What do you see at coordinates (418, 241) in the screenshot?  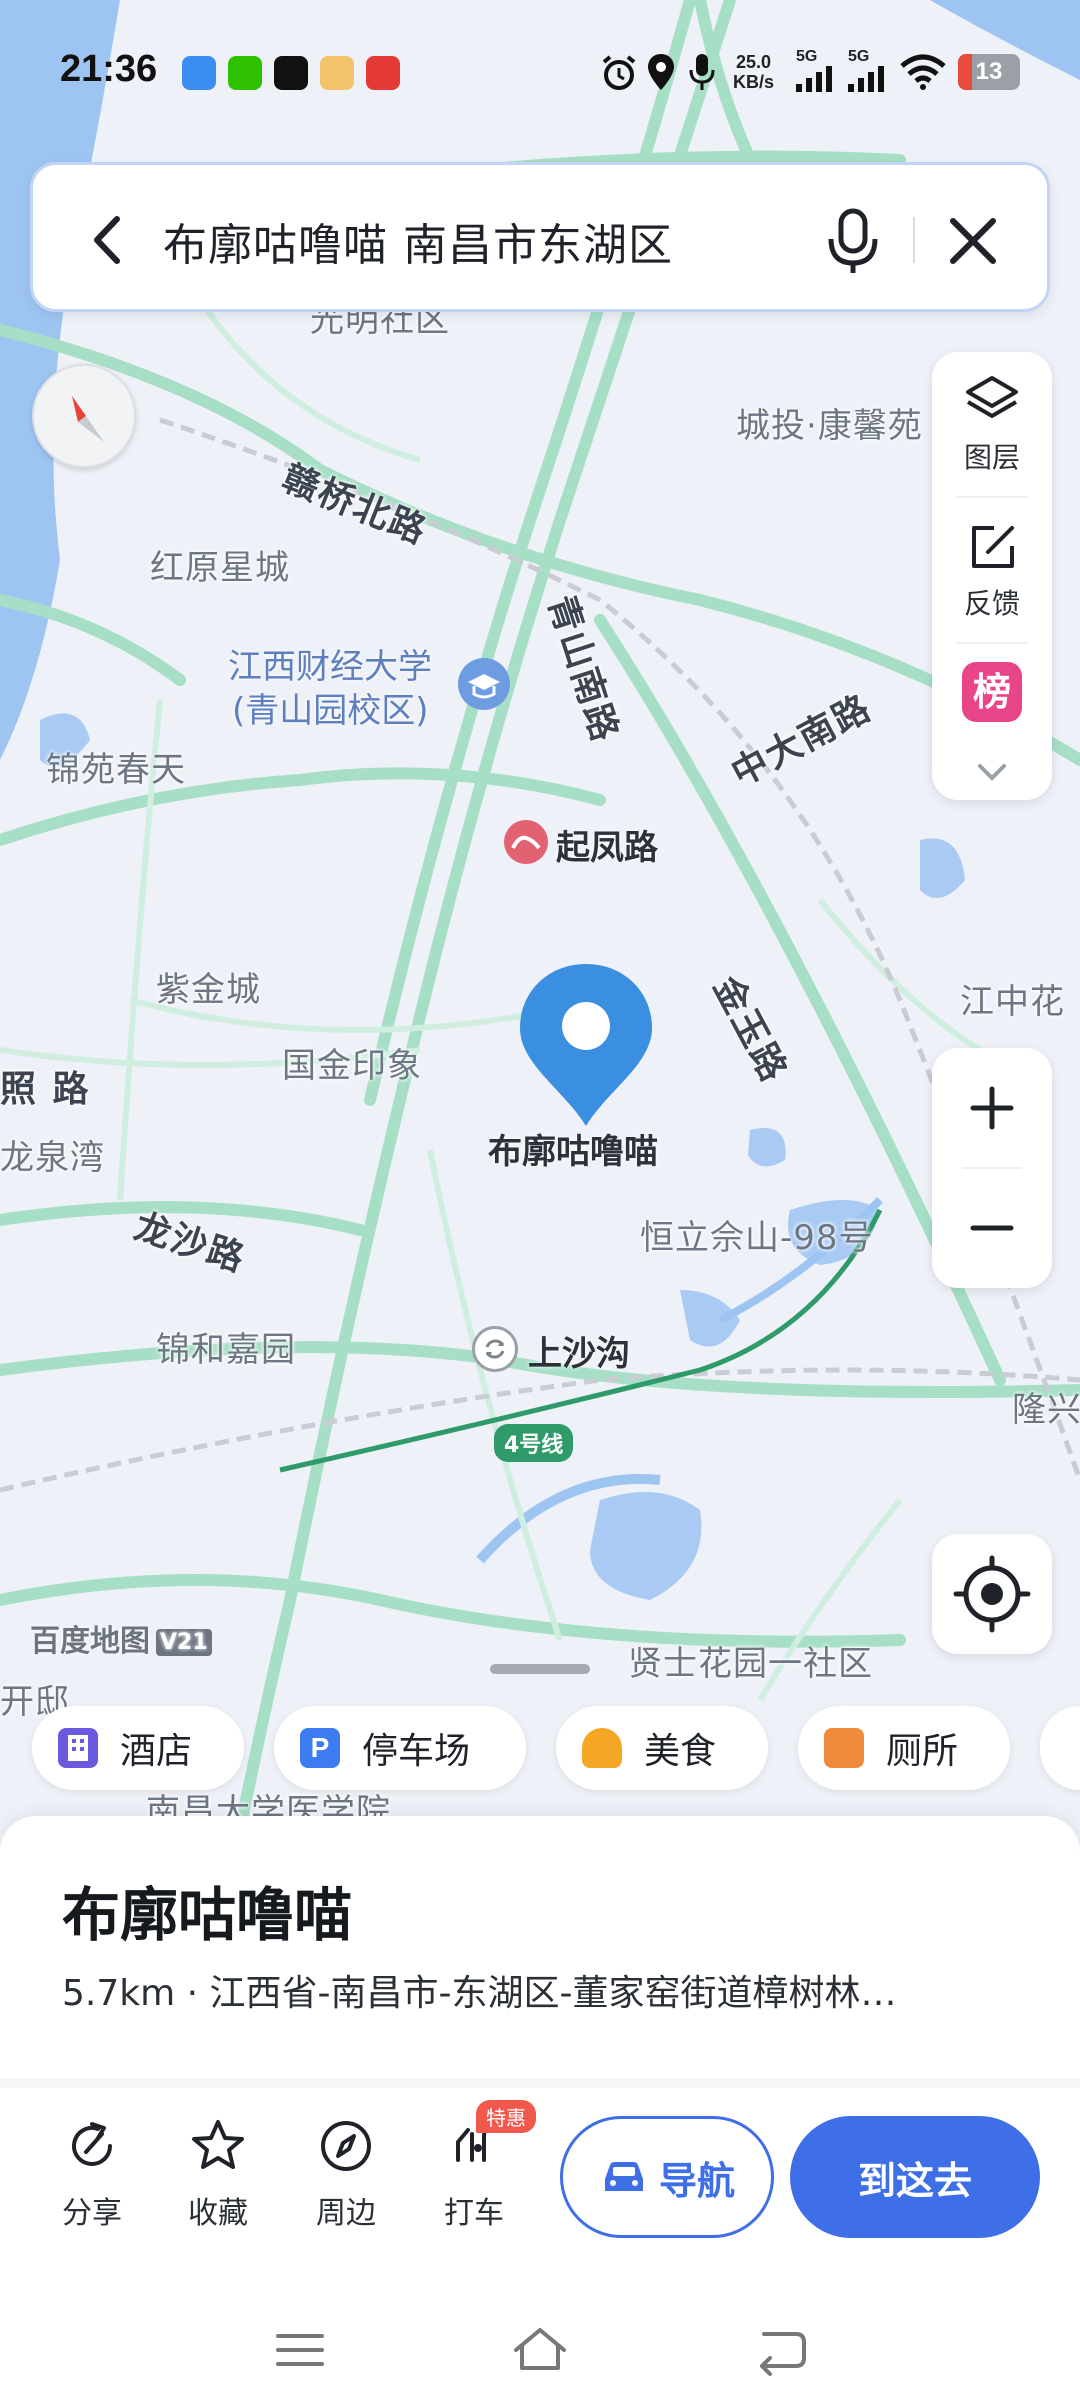 I see `search-input: 布廓咕噜喵 南昌市东湖区` at bounding box center [418, 241].